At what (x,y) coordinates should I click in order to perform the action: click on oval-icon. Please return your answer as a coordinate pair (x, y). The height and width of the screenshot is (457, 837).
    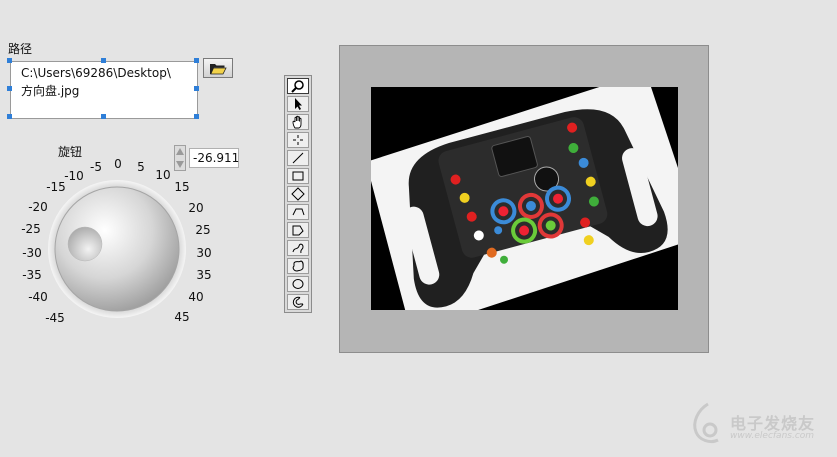
    Looking at the image, I should click on (298, 284).